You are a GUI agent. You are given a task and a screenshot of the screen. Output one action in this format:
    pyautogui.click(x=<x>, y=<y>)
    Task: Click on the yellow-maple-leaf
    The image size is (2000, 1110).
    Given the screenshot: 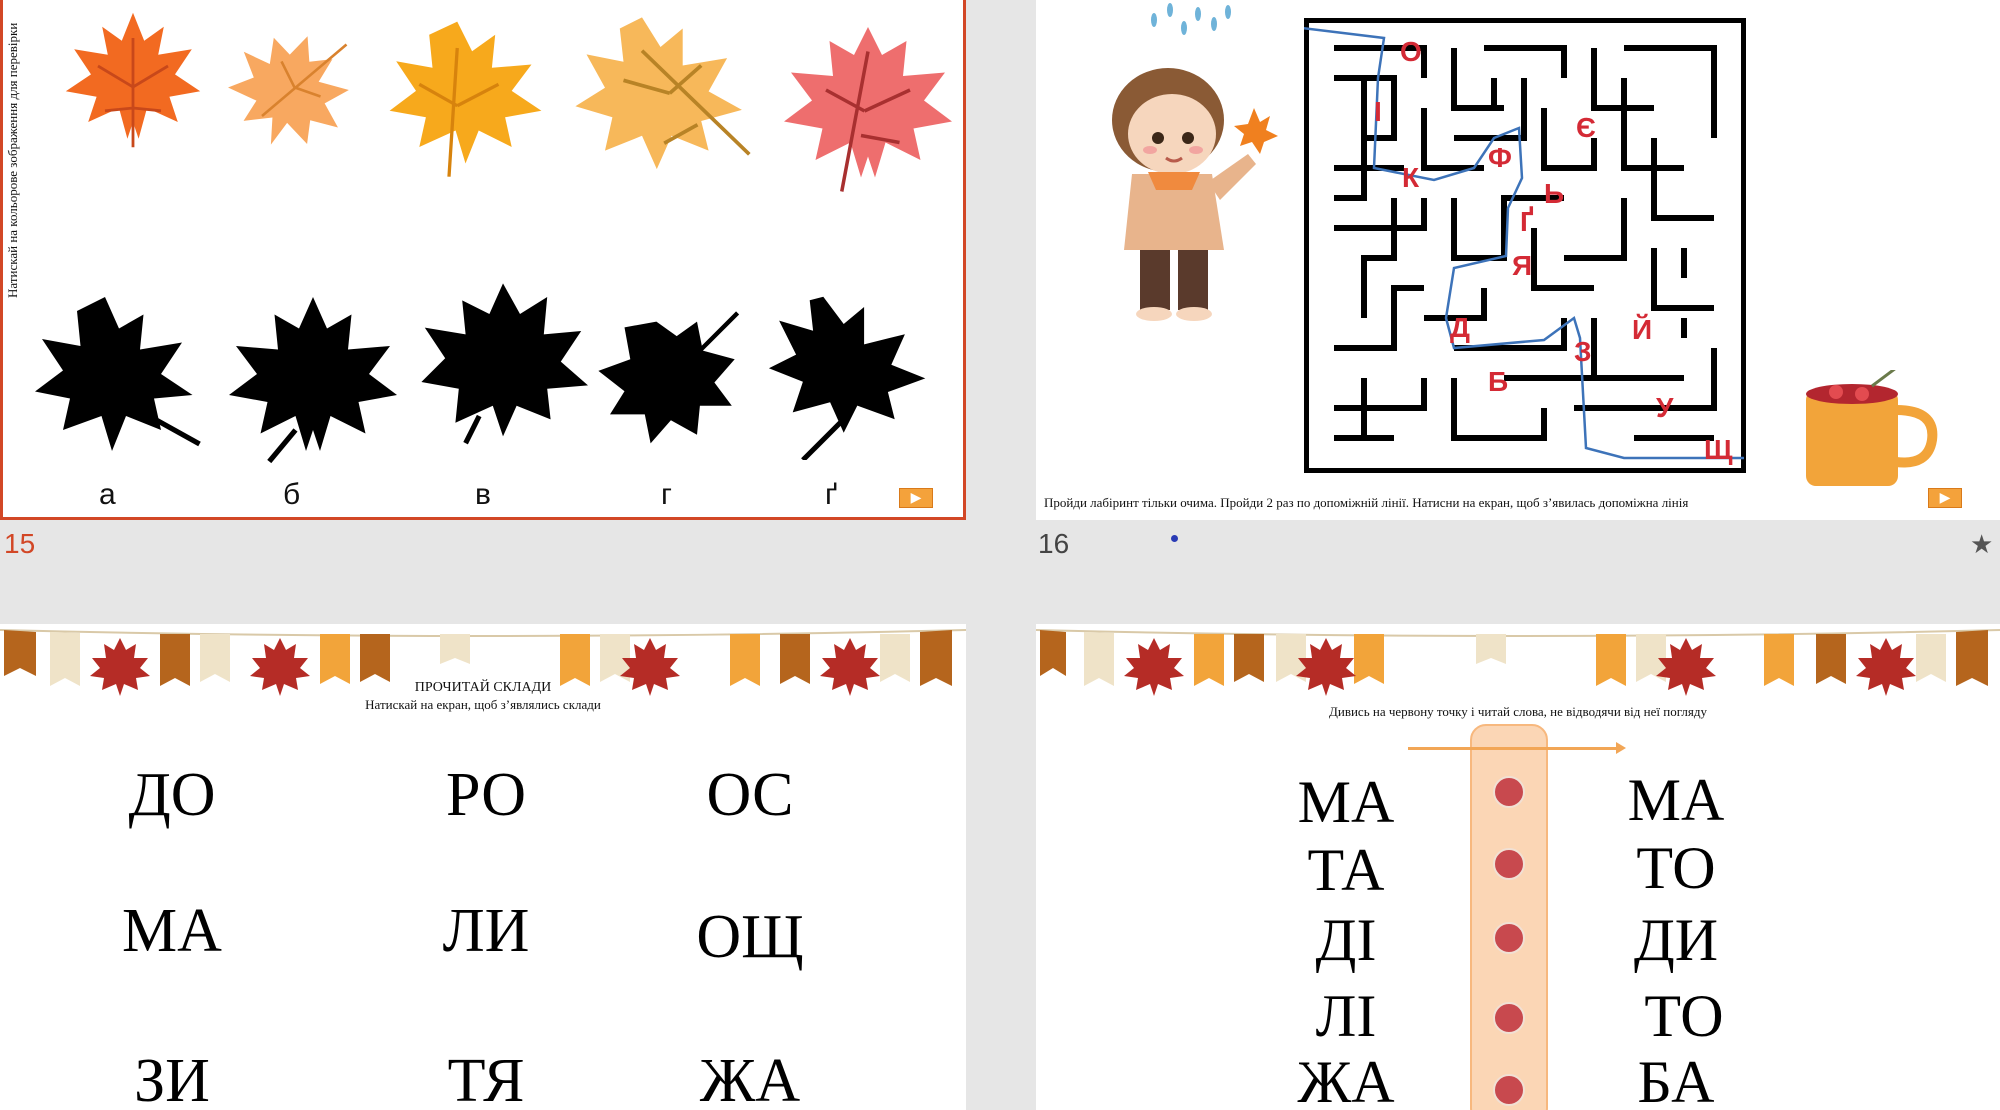 What is the action you would take?
    pyautogui.click(x=465, y=97)
    